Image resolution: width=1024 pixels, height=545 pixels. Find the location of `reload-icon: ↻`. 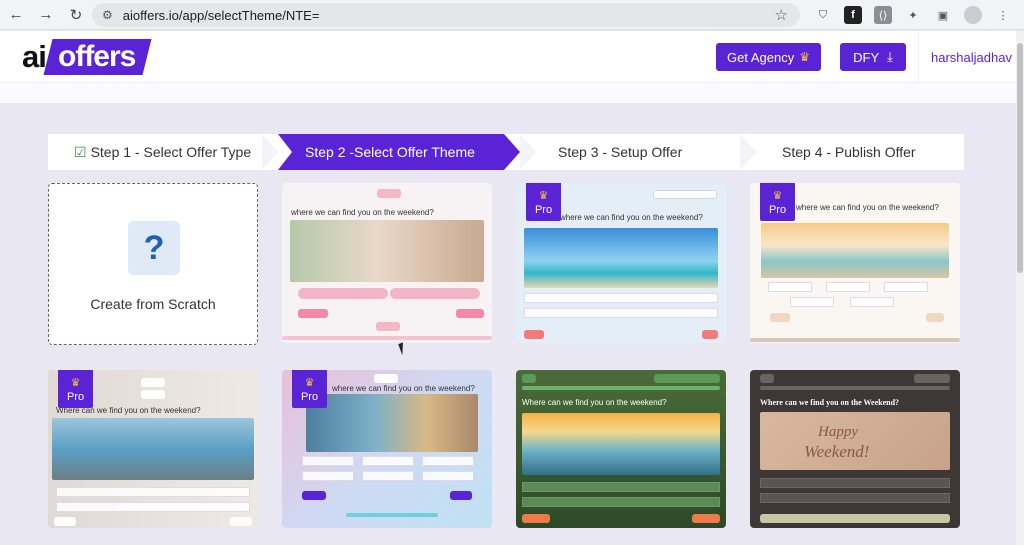

reload-icon: ↻ is located at coordinates (76, 15).